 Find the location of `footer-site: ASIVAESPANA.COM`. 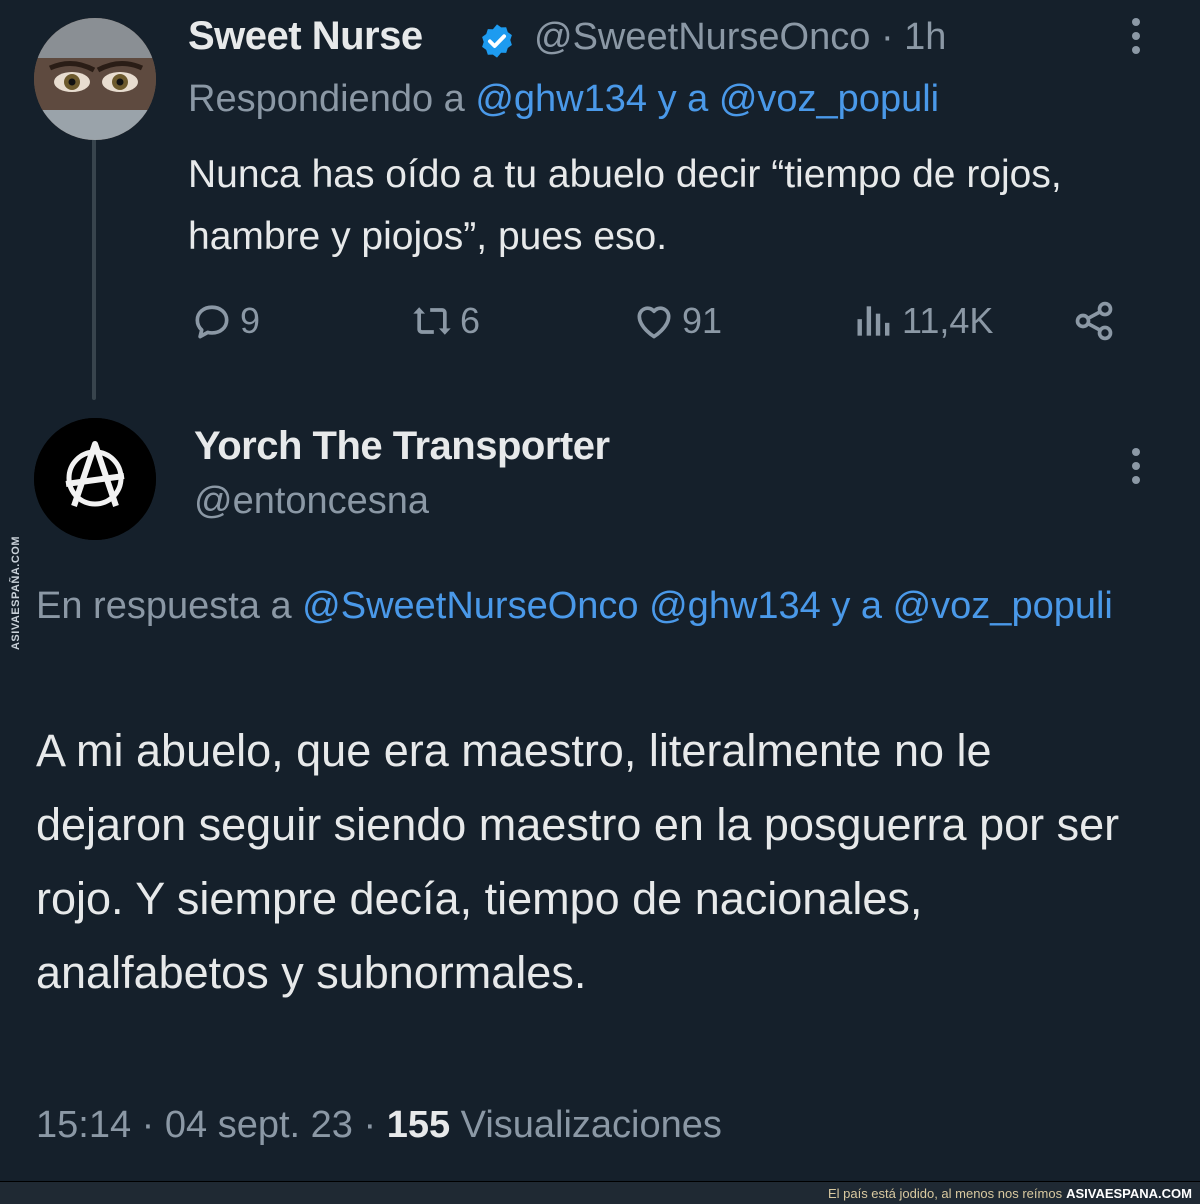

footer-site: ASIVAESPANA.COM is located at coordinates (1129, 1193).